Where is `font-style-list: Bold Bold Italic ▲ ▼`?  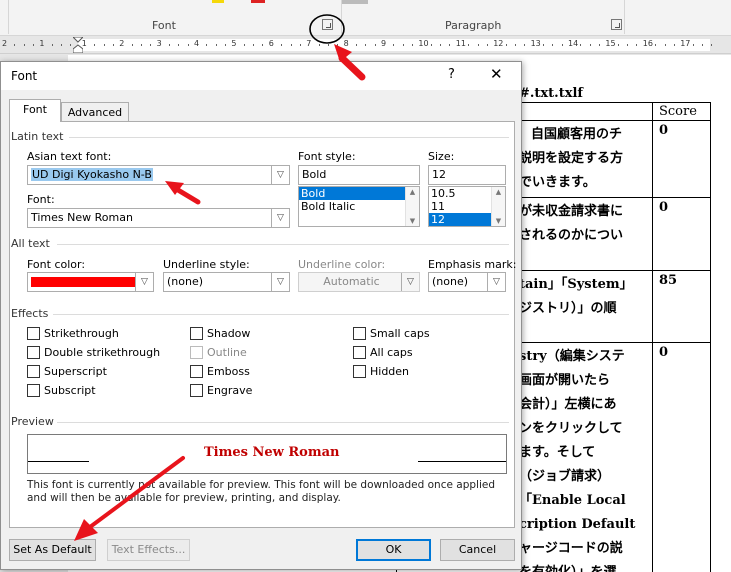
font-style-list: Bold Bold Italic ▲ ▼ is located at coordinates (359, 206).